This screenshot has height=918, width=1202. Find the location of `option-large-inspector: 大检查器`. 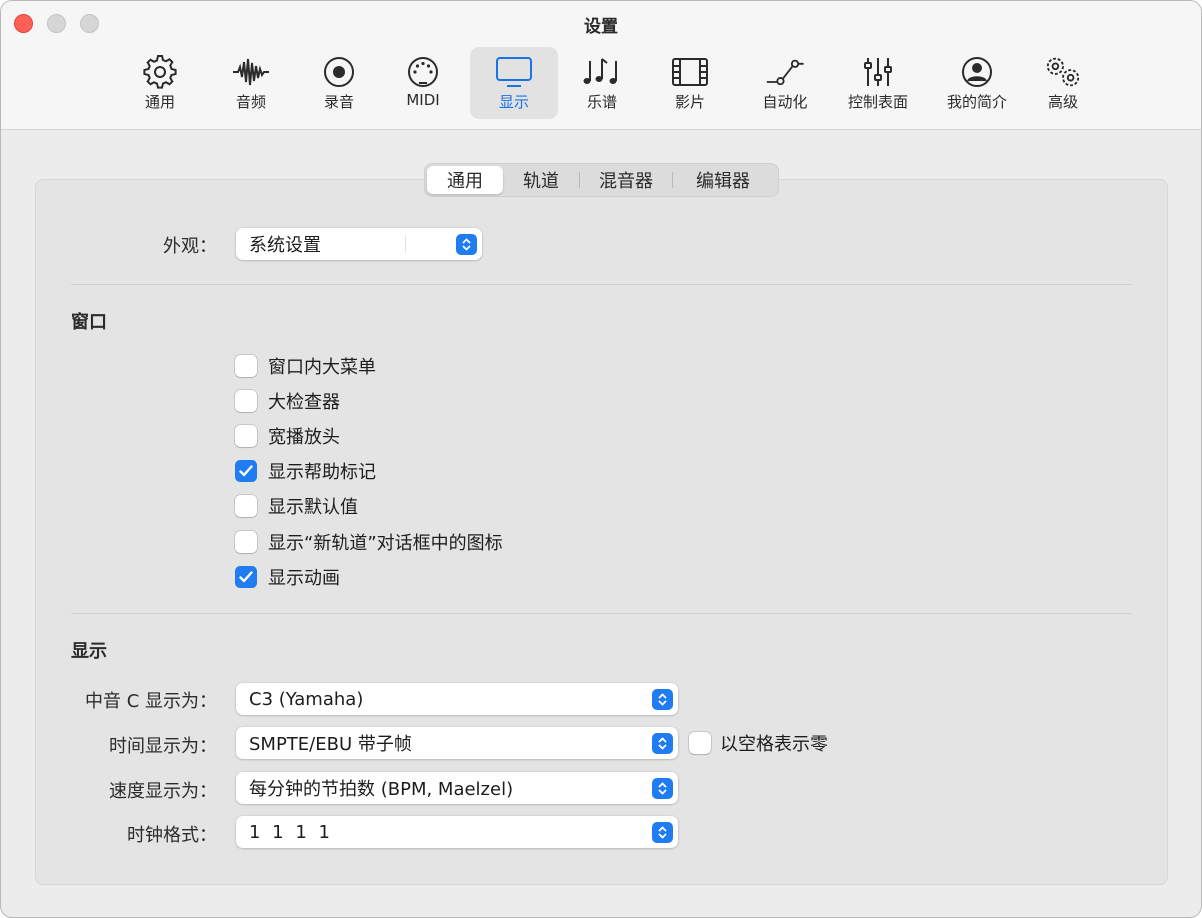

option-large-inspector: 大检查器 is located at coordinates (287, 401).